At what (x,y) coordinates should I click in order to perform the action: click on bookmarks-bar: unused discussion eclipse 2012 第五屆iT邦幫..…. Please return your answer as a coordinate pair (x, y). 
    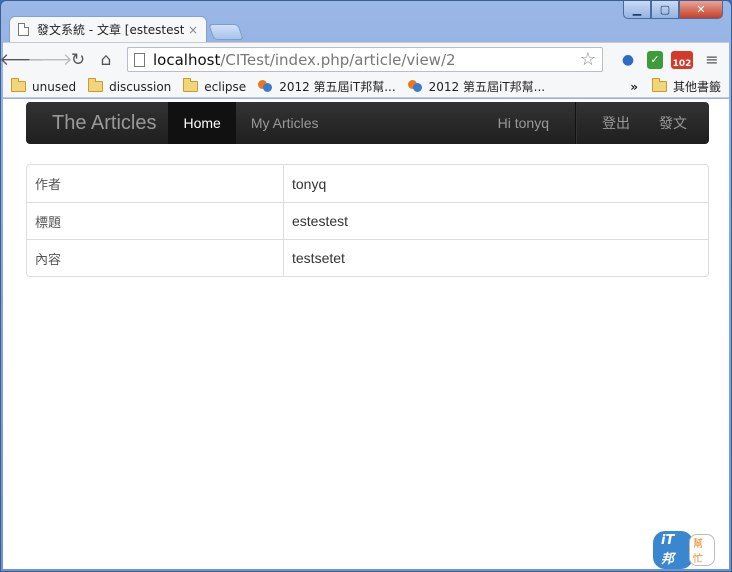
    Looking at the image, I should click on (366, 87).